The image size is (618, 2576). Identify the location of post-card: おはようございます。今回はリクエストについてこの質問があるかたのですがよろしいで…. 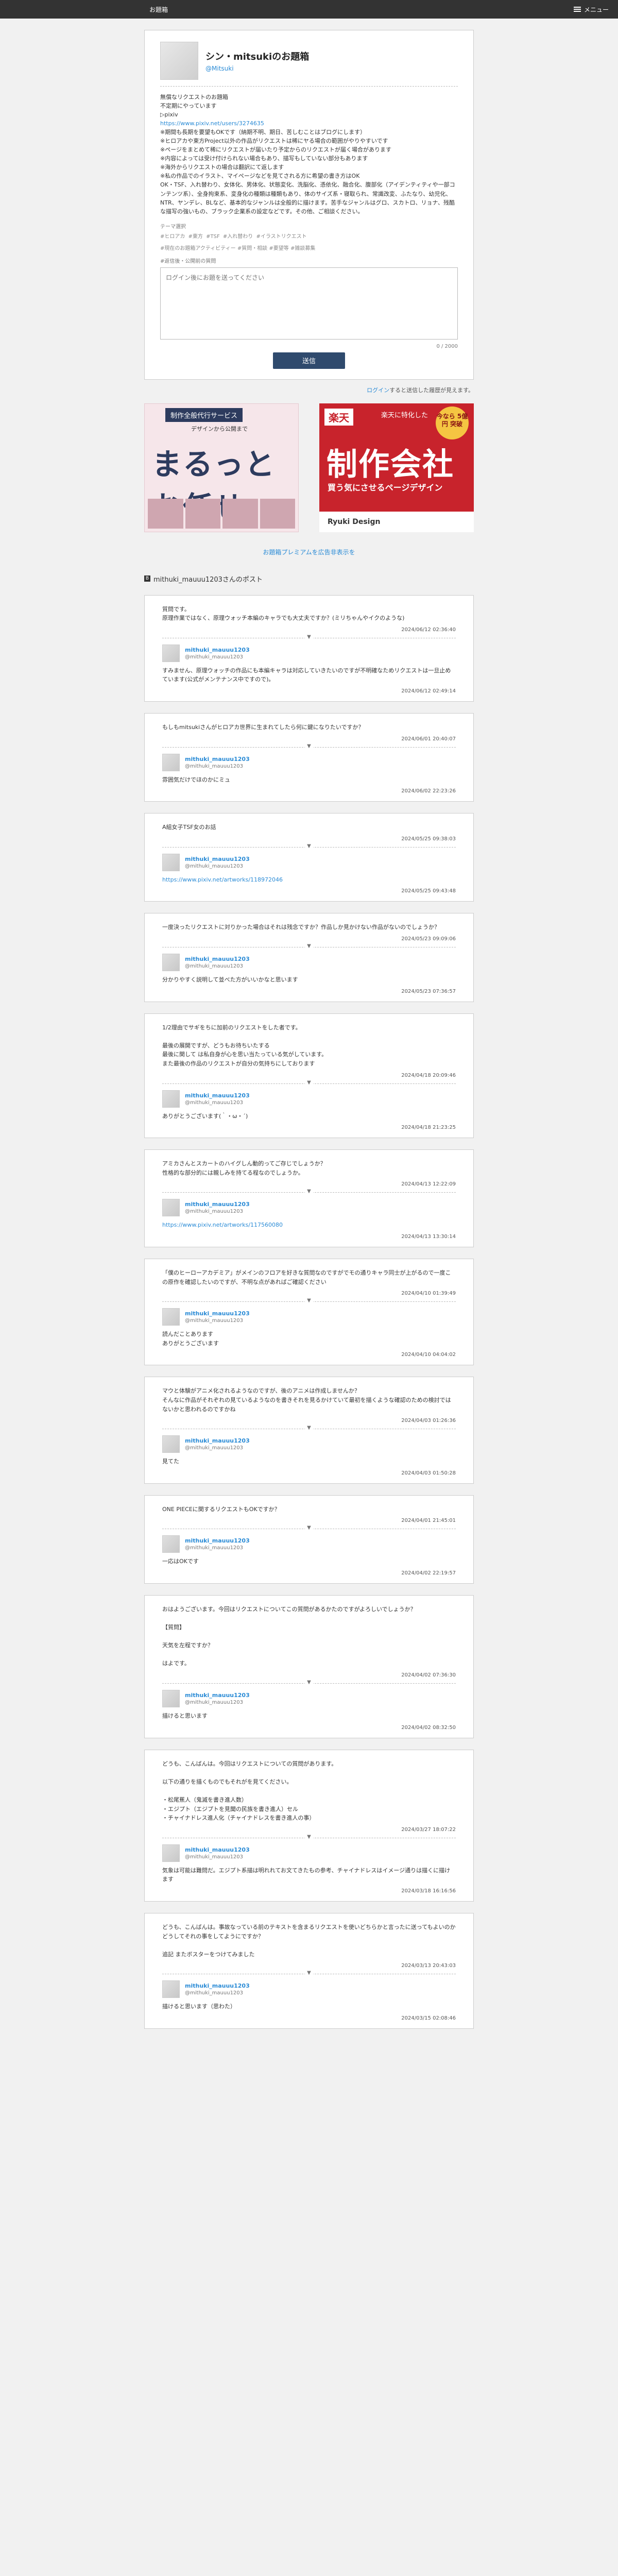
(309, 1666).